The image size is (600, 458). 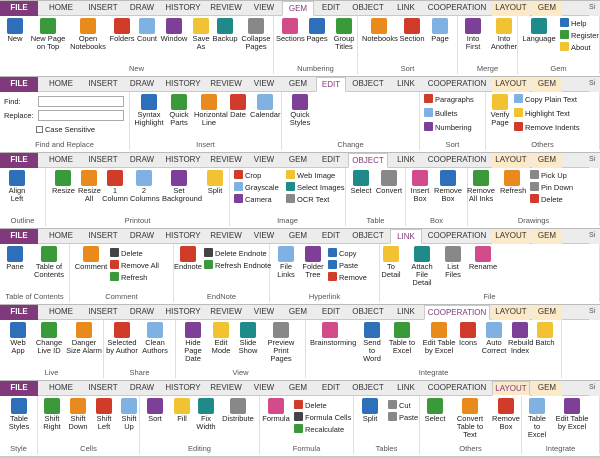 I want to click on tab-history-4: HISTORY, so click(x=183, y=160).